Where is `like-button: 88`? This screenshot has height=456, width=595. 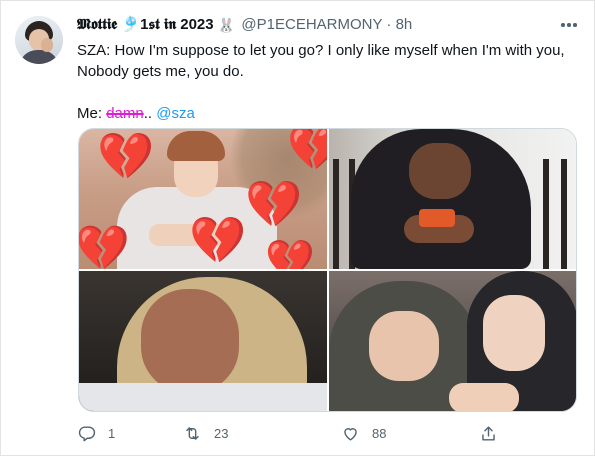 like-button: 88 is located at coordinates (363, 433).